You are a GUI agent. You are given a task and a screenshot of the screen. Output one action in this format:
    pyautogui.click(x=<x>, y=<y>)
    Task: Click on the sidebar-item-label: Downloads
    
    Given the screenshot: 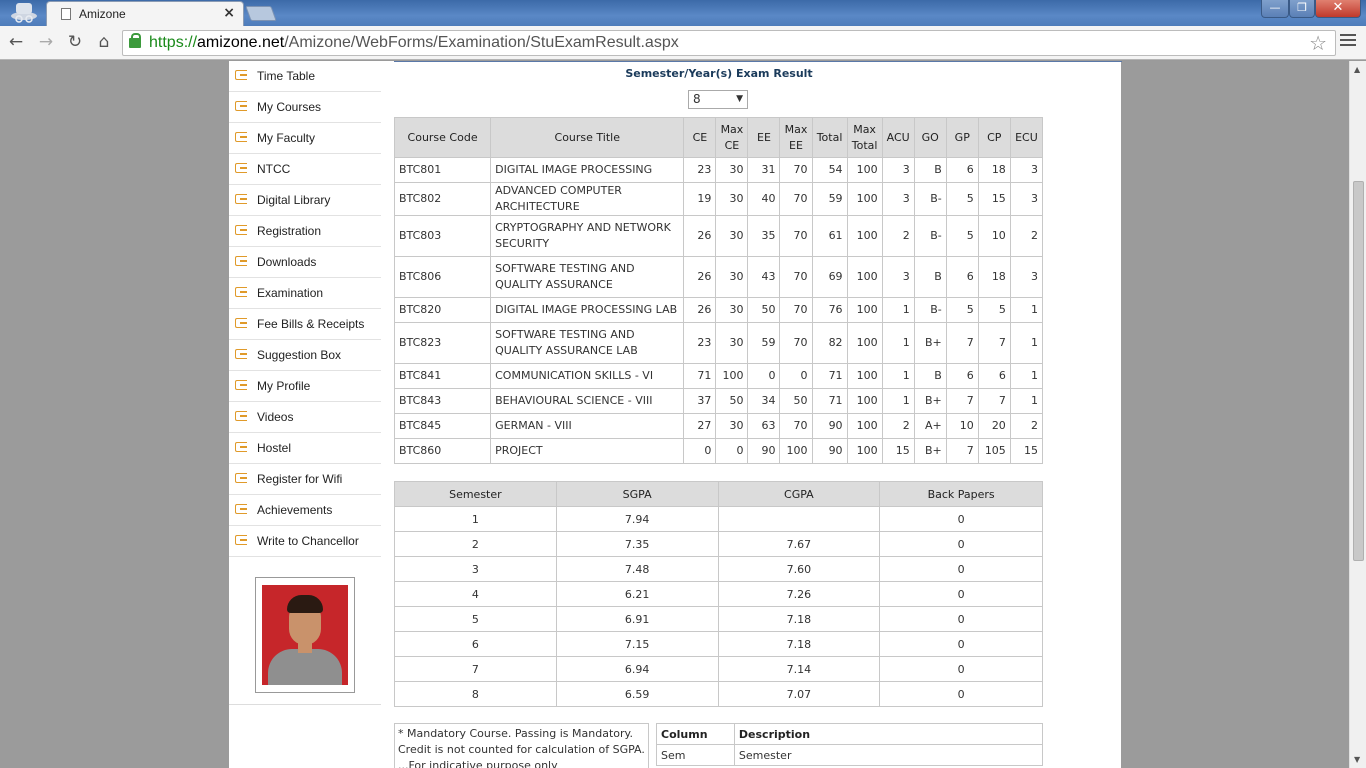 What is the action you would take?
    pyautogui.click(x=287, y=262)
    